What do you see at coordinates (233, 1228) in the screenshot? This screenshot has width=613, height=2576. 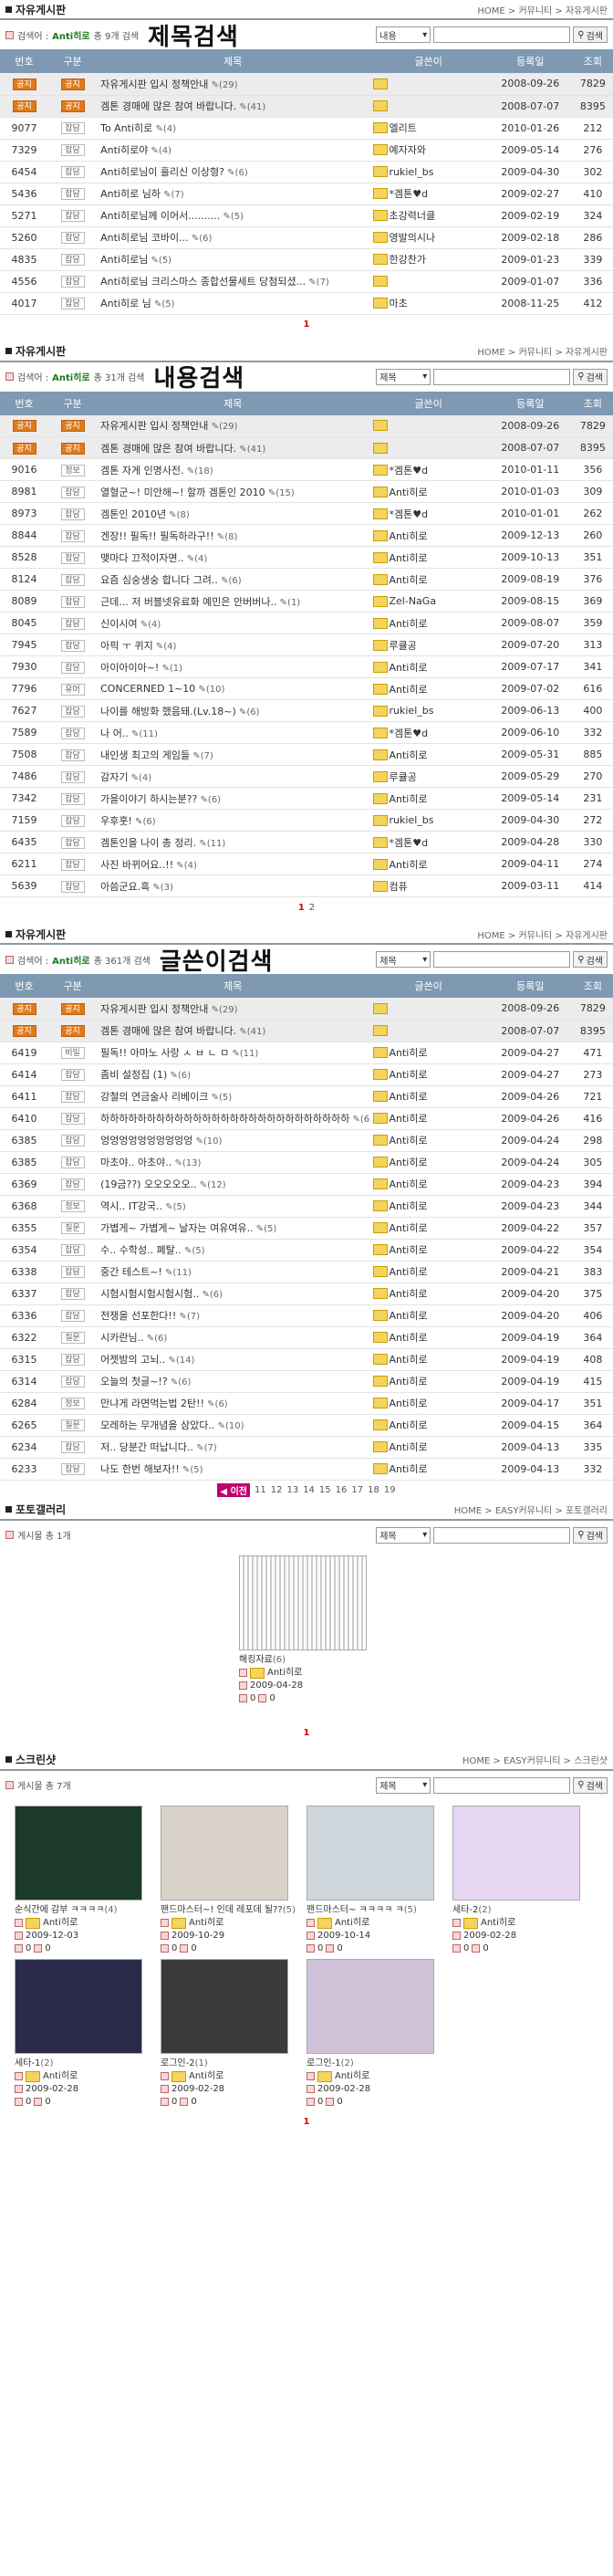 I see `post-title-cell: 가볍게~ 가볍게~ 날자는 여유여유.. ✎(5)` at bounding box center [233, 1228].